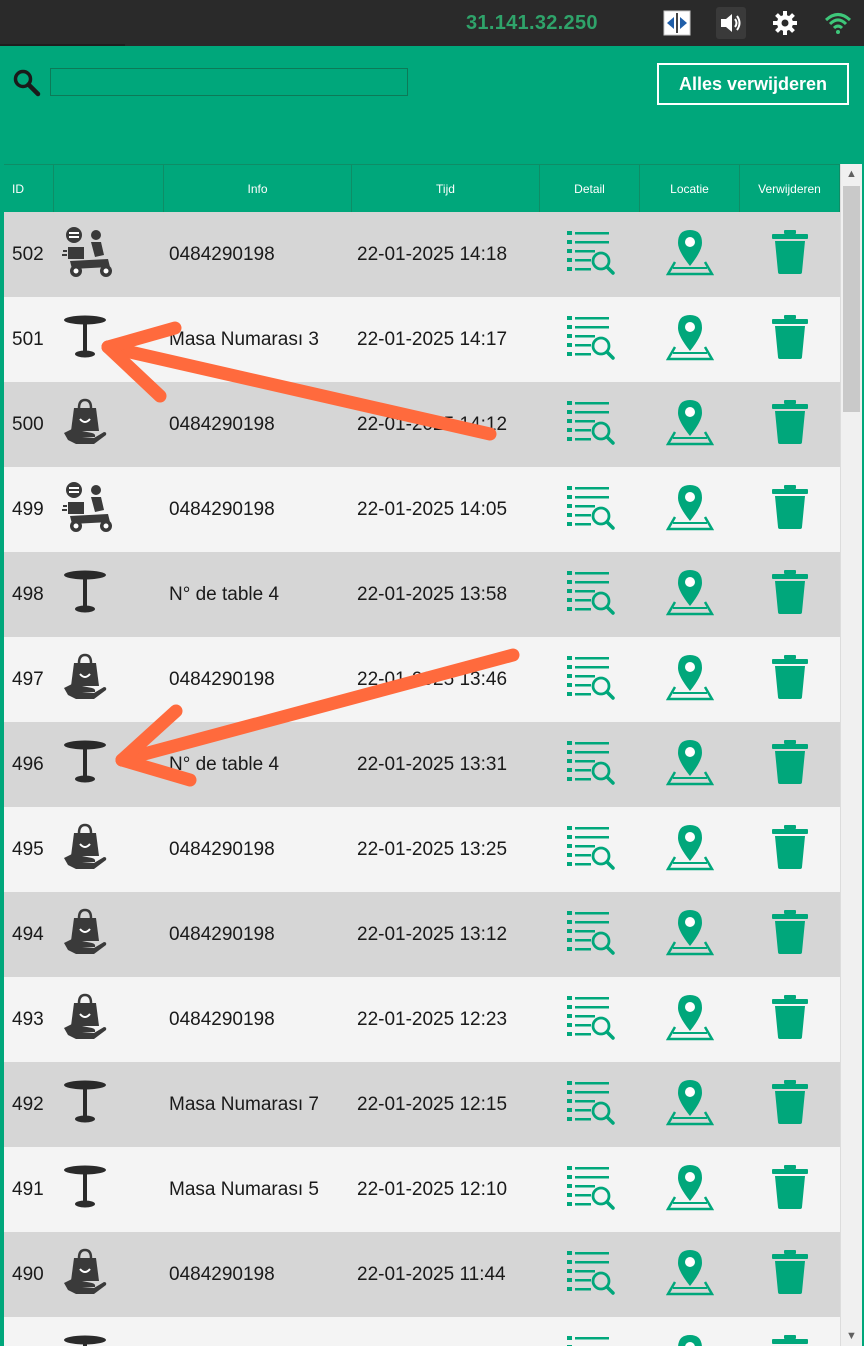  What do you see at coordinates (731, 23) in the screenshot?
I see `volume-icon` at bounding box center [731, 23].